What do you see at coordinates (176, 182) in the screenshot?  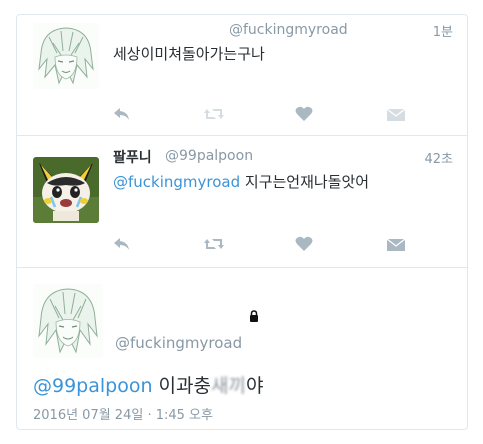 I see `mention-link: @fuckingmyroad` at bounding box center [176, 182].